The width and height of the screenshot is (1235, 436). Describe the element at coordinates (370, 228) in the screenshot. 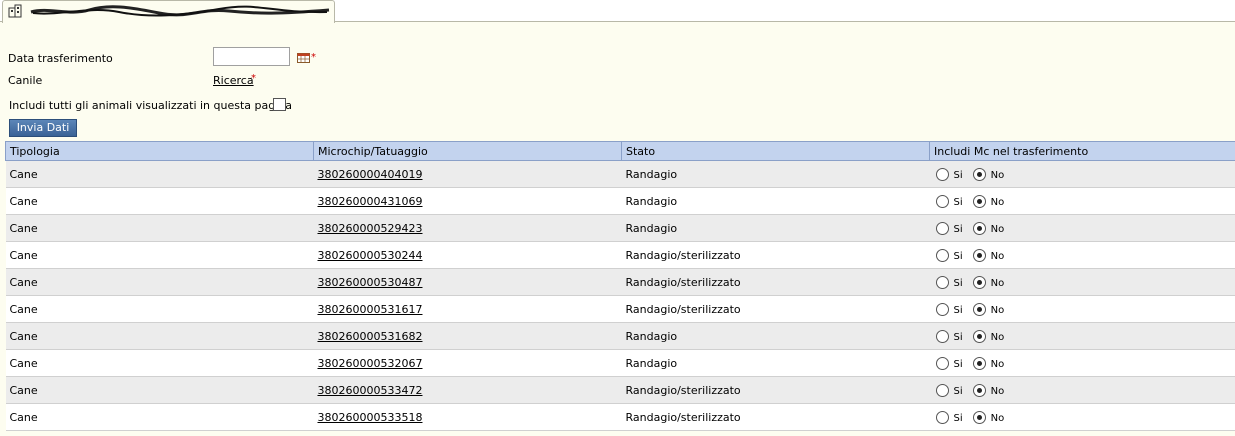

I see `microchip-link: 380260000529423` at that location.